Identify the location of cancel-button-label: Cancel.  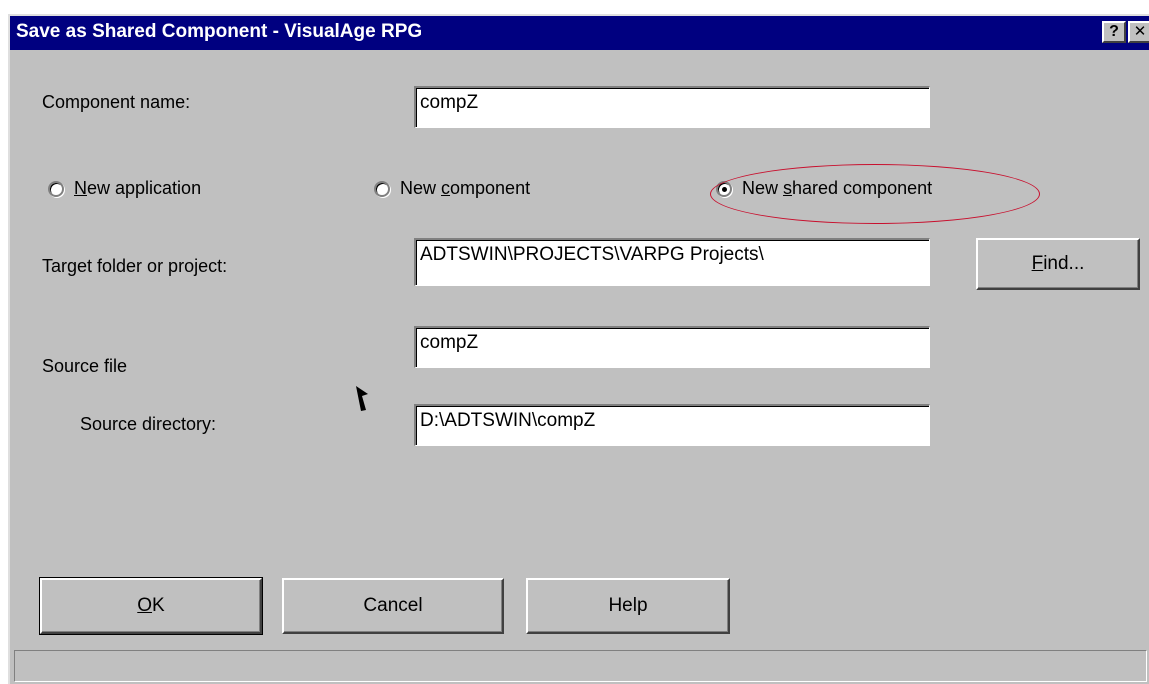
(393, 605).